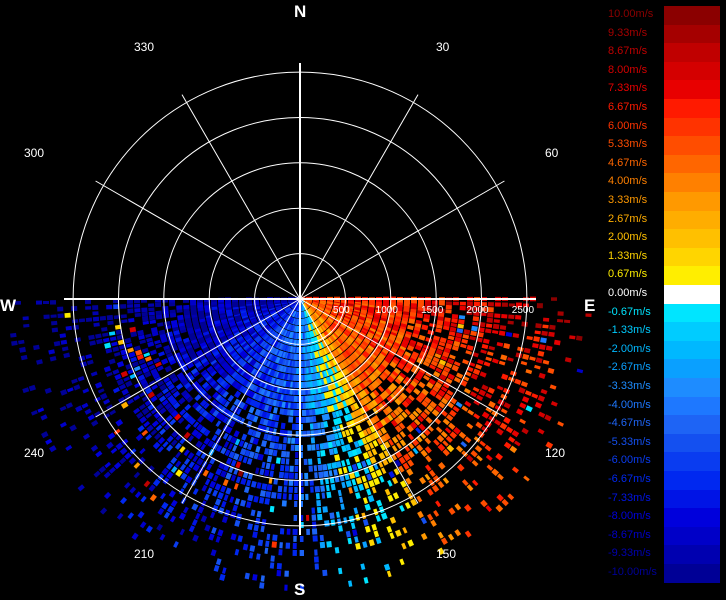  I want to click on compass-east-label: E, so click(590, 305).